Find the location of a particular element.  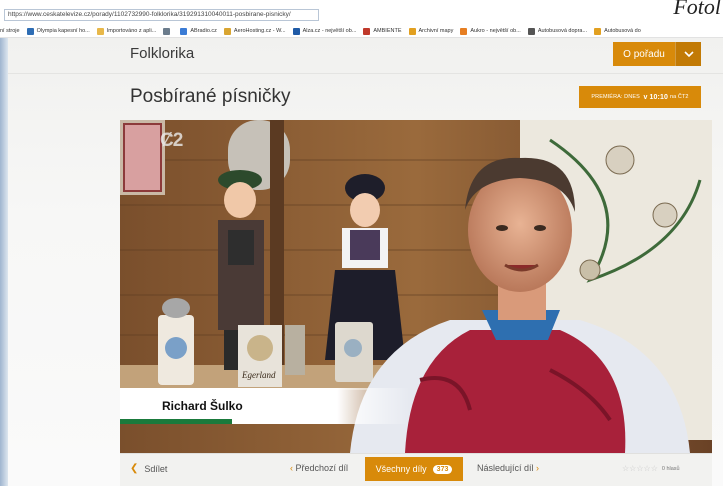

bookmark-item is located at coordinates (168, 31).